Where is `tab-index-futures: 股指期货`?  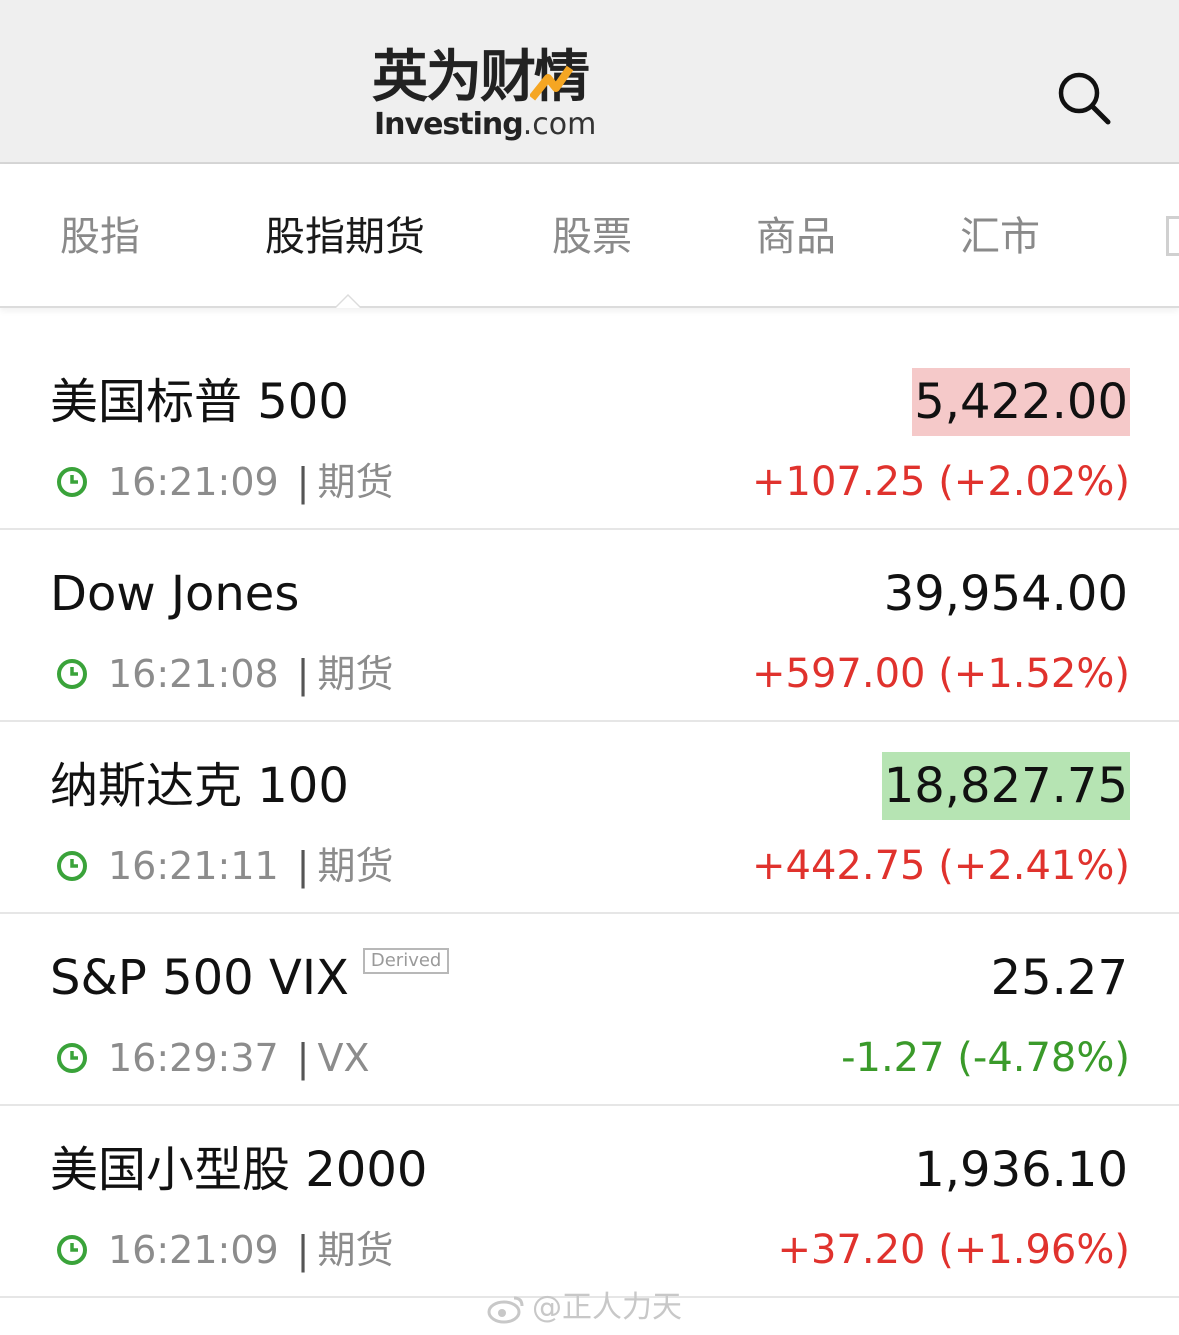
tab-index-futures: 股指期货 is located at coordinates (345, 235).